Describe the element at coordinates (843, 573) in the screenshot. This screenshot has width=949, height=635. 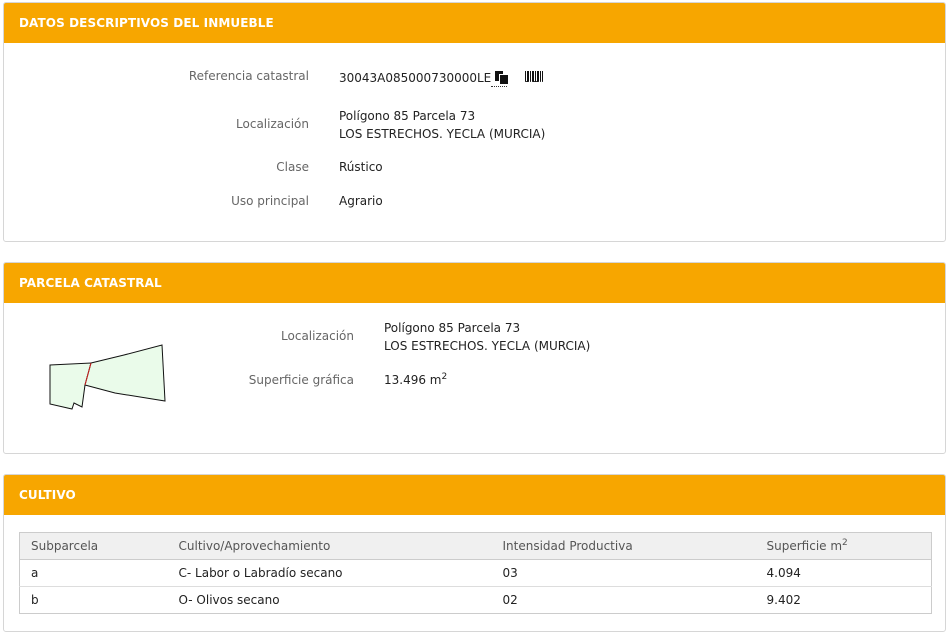
I see `cell-superficie: 4.094` at that location.